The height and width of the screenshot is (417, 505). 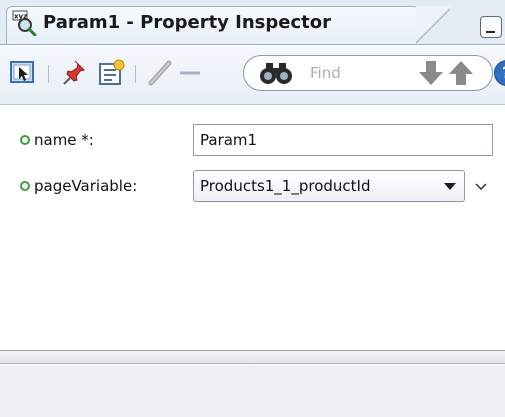 I want to click on connector-icon, so click(x=190, y=73).